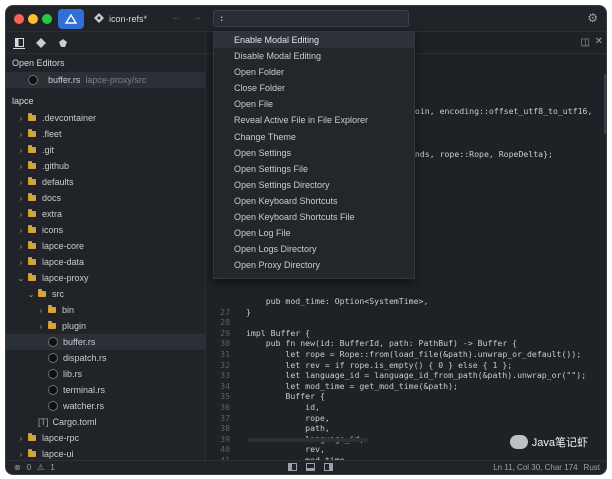  What do you see at coordinates (105, 150) in the screenshot?
I see `tree-folder: › .git` at bounding box center [105, 150].